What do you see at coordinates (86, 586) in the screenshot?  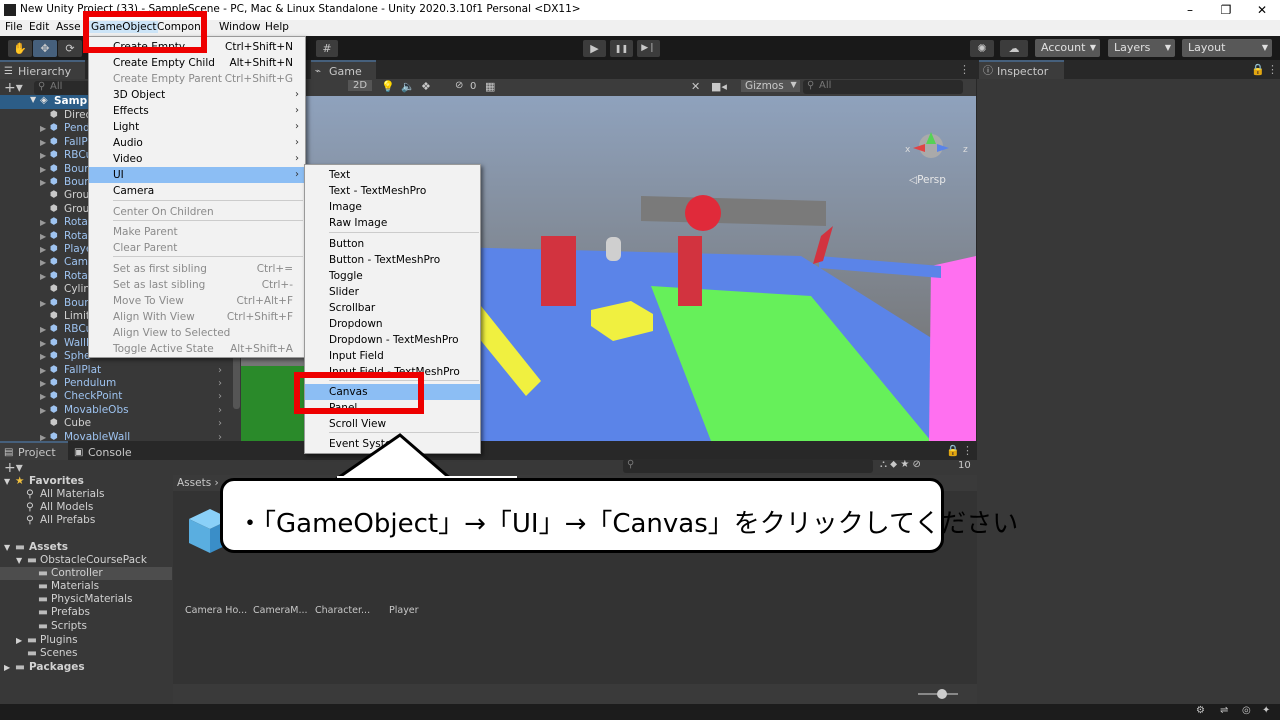 I see `folder-row: ▬ Materials` at bounding box center [86, 586].